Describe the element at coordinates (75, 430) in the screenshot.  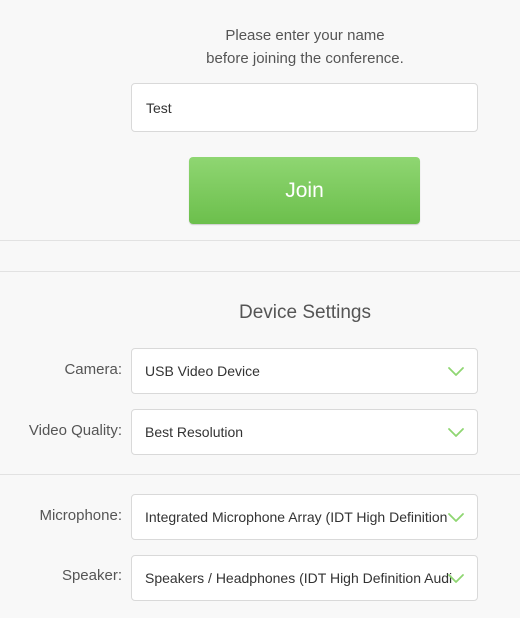
I see `video-quality-label: Video Quality:` at that location.